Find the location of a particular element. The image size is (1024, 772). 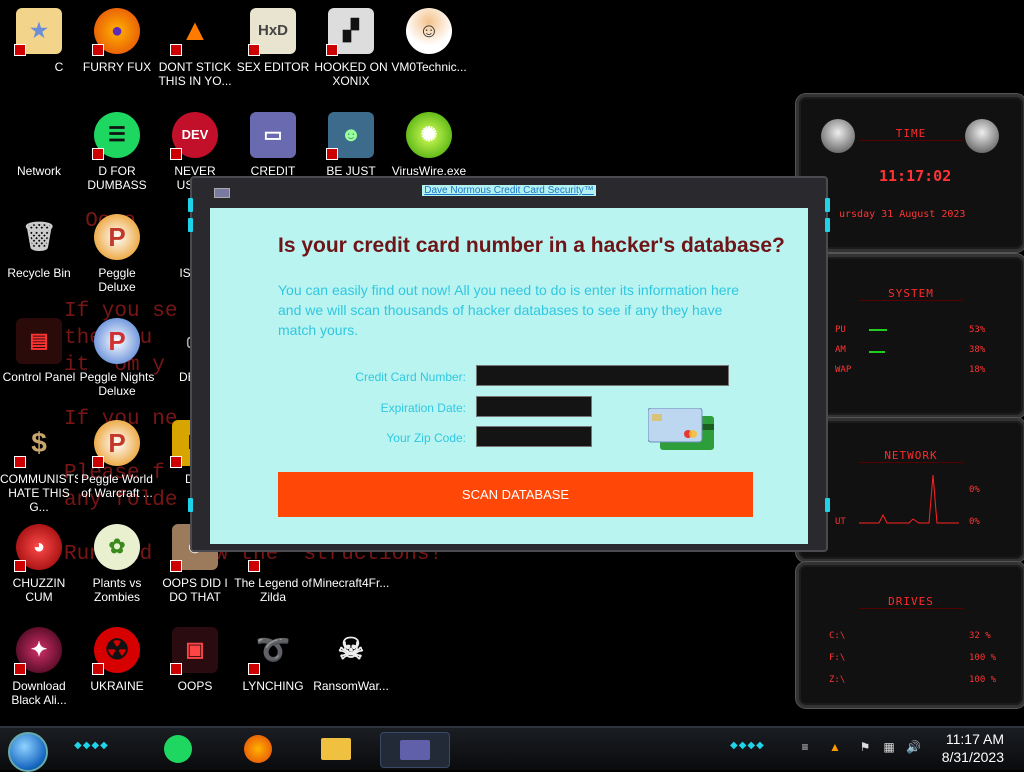

window-title: Dave Normous Credit Card Security™ is located at coordinates (509, 190).